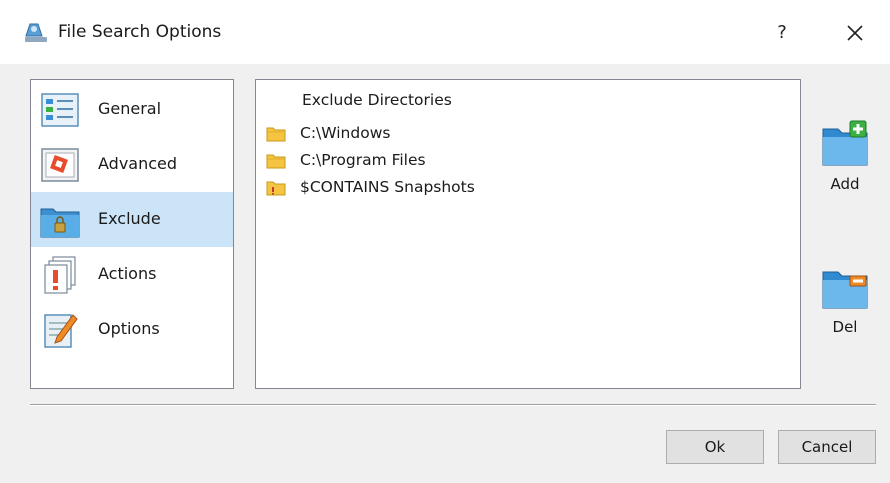 The width and height of the screenshot is (890, 483). Describe the element at coordinates (60, 165) in the screenshot. I see `advanced-icon` at that location.